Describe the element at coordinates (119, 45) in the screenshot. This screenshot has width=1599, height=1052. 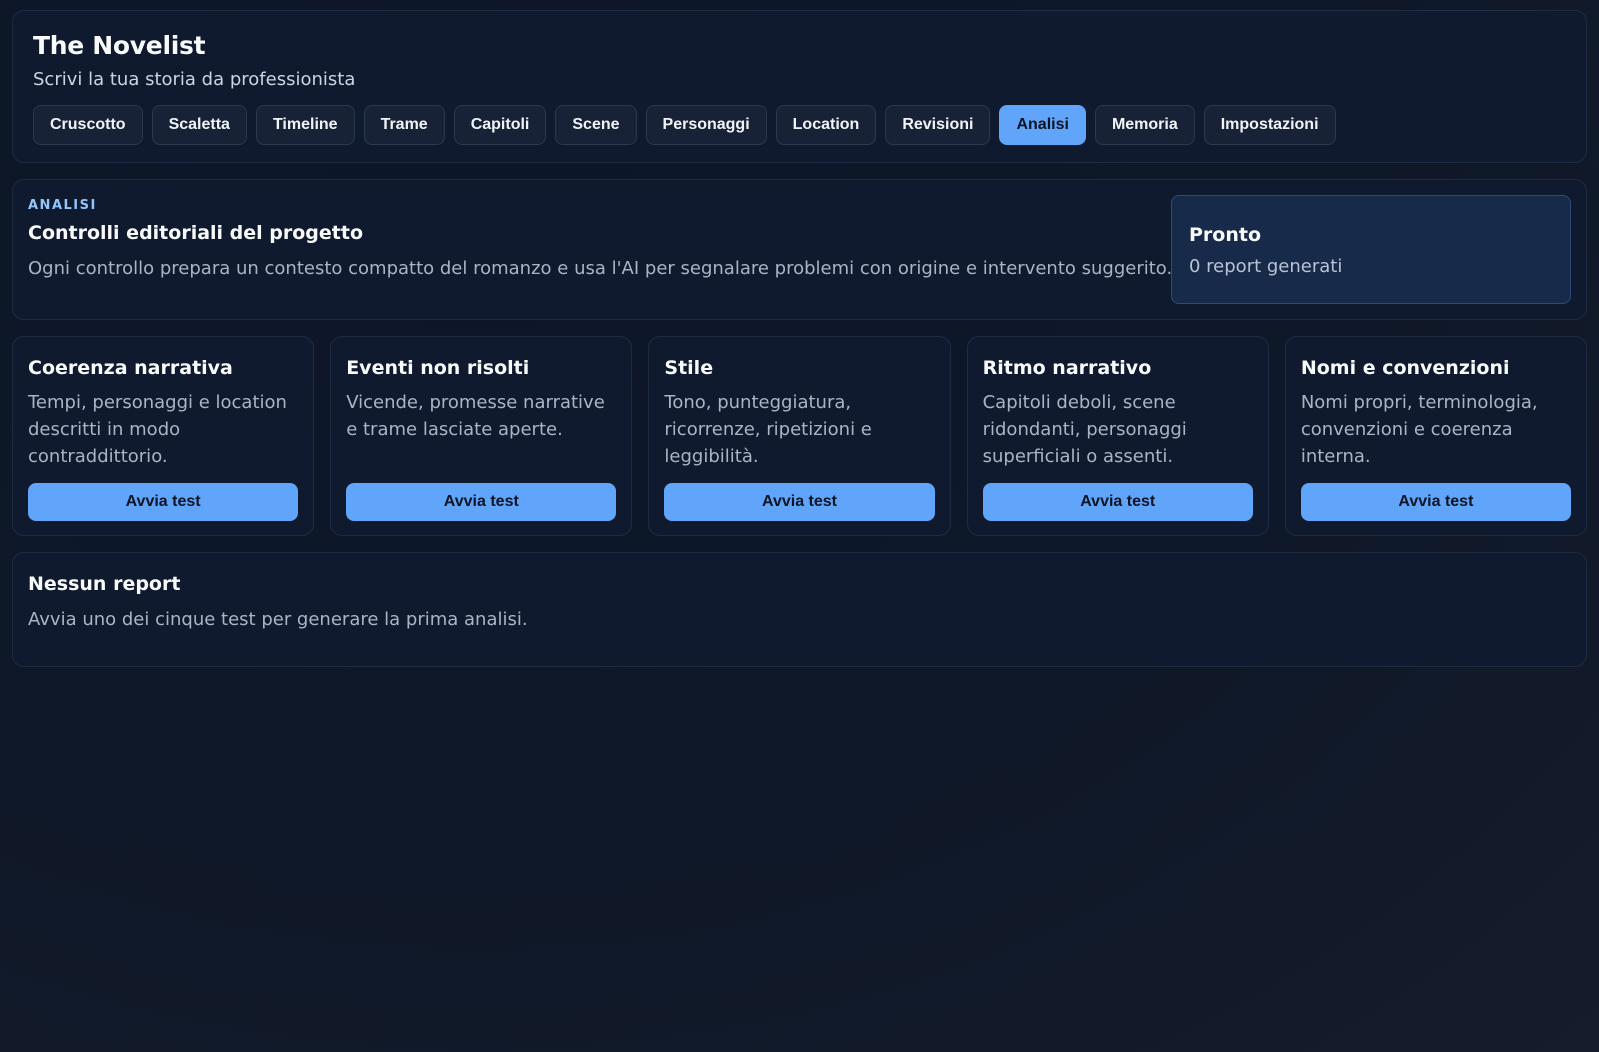
I see `app-title: The Novelist` at that location.